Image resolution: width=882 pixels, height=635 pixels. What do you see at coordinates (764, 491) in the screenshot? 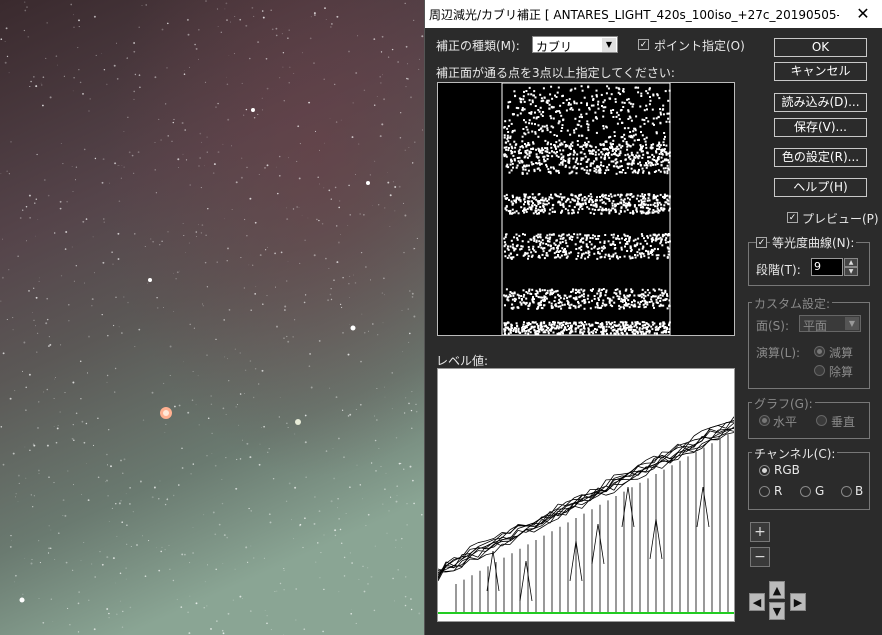
I see `channel-r-radio` at bounding box center [764, 491].